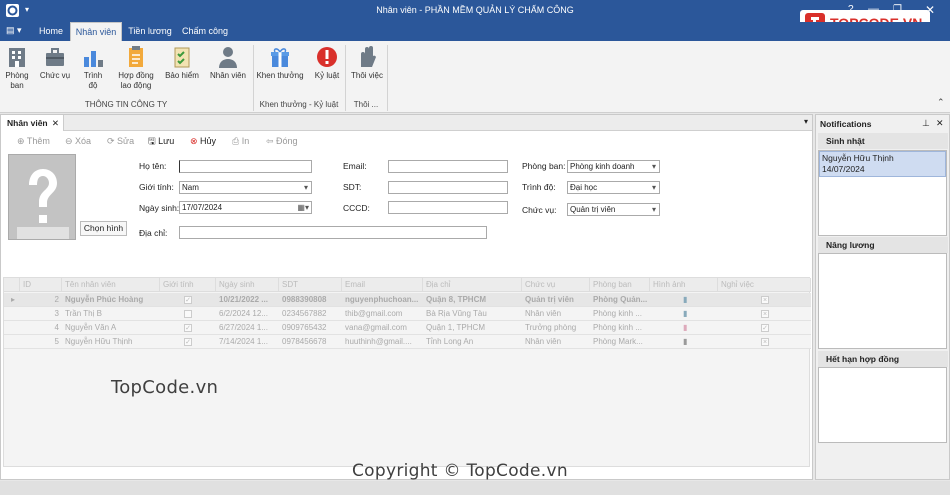 This screenshot has height=495, width=950. What do you see at coordinates (367, 63) in the screenshot?
I see `thoi-viec-button: Thôi việc` at bounding box center [367, 63].